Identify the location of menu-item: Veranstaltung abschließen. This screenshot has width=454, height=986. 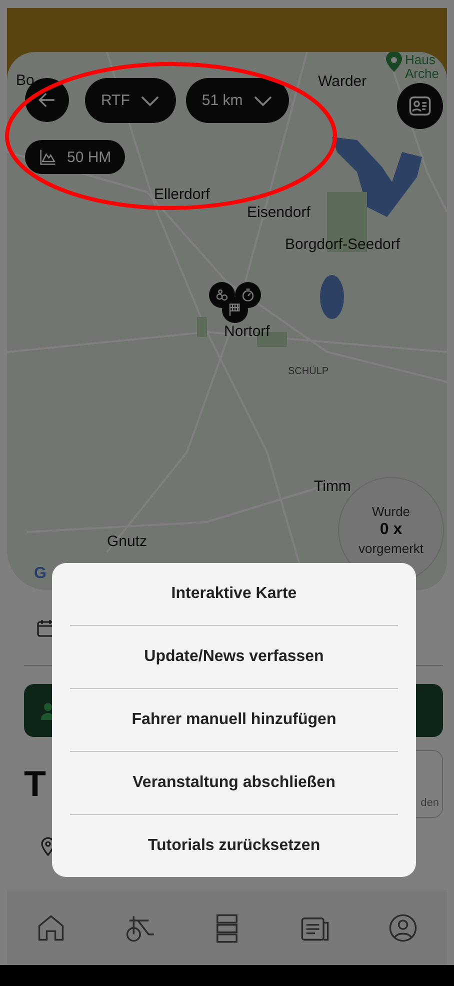
(234, 783).